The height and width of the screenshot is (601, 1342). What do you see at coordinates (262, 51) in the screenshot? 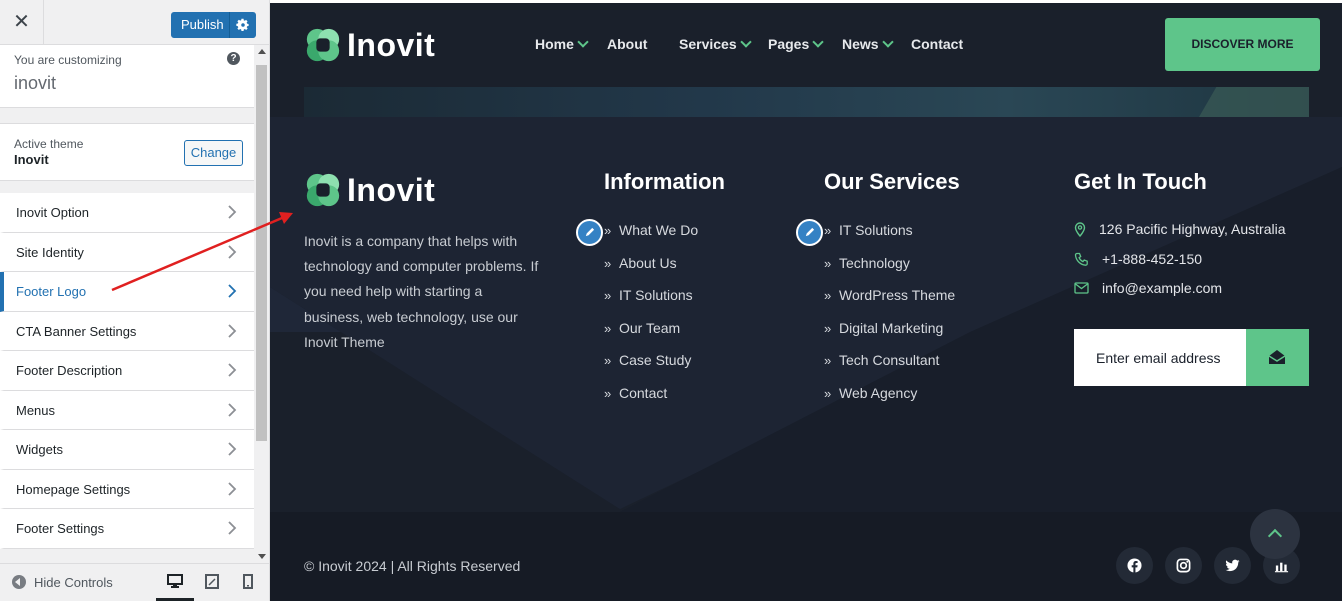
I see `scroll-up-arrow-icon` at bounding box center [262, 51].